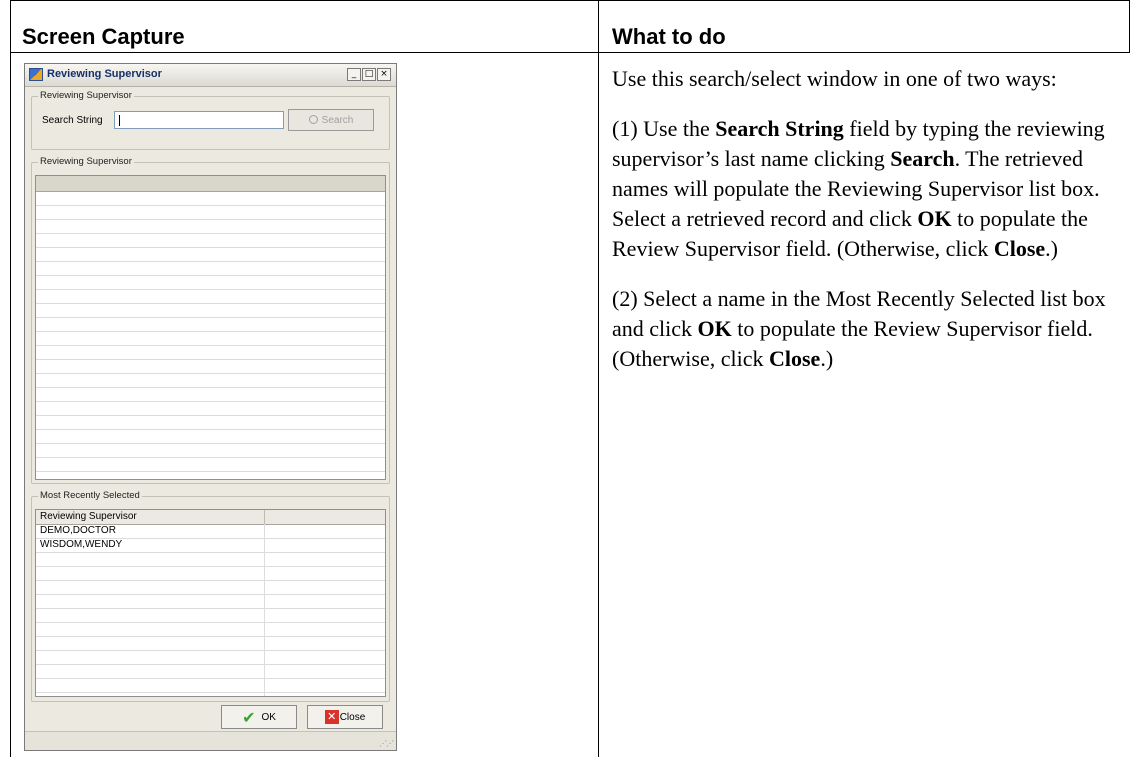 This screenshot has width=1131, height=757. Describe the element at coordinates (104, 74) in the screenshot. I see `dialog-title: Reviewing Supervisor` at that location.